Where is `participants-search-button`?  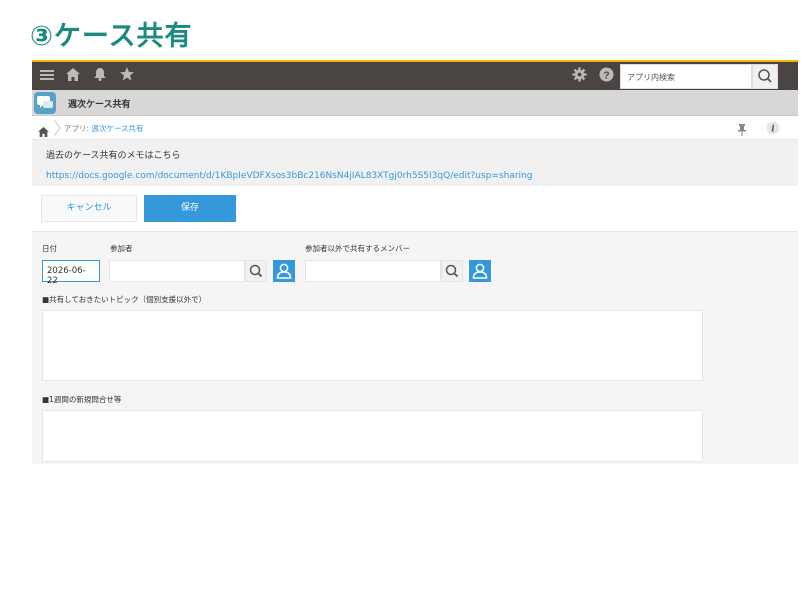
participants-search-button is located at coordinates (256, 271).